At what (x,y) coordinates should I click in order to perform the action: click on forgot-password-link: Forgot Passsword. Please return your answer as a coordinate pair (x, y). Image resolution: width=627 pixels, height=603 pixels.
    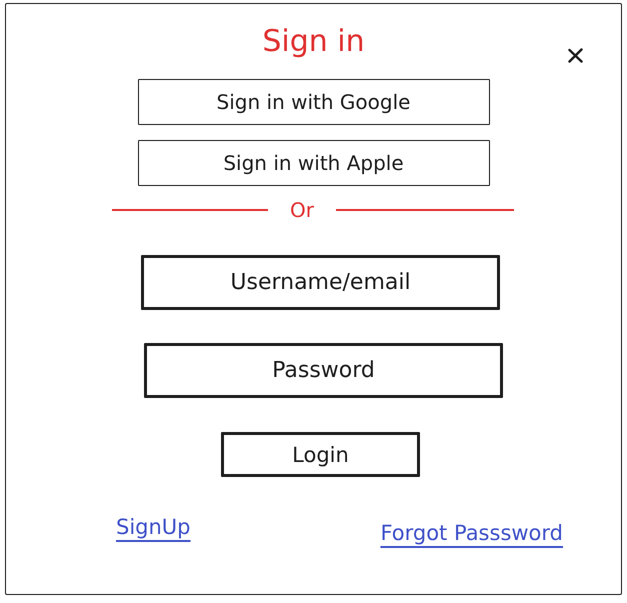
    Looking at the image, I should click on (471, 533).